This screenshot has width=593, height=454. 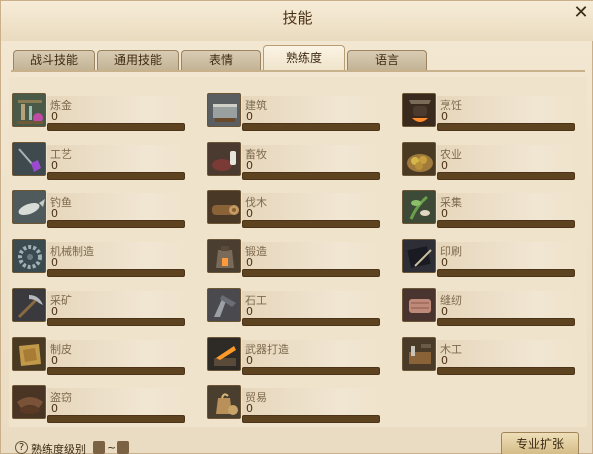 What do you see at coordinates (29, 256) in the screenshot?
I see `machining-icon` at bounding box center [29, 256].